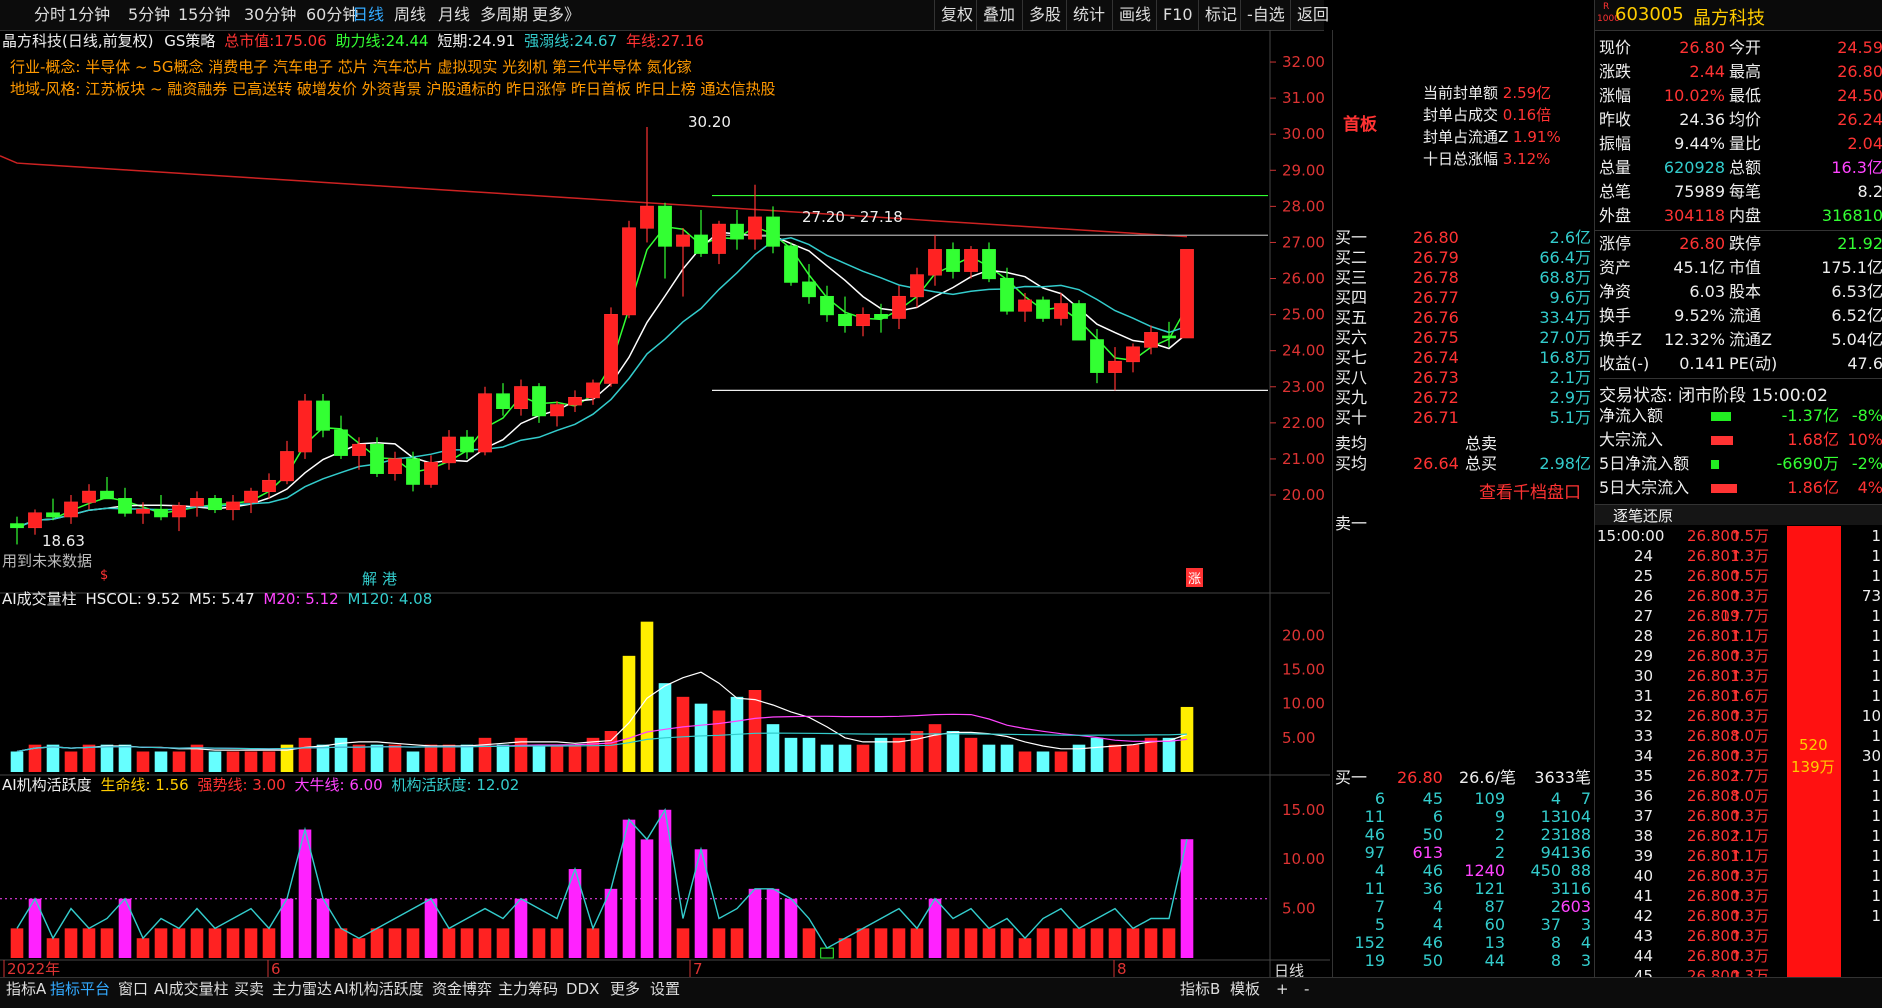 The width and height of the screenshot is (1882, 1008). Describe the element at coordinates (1245, 989) in the screenshot. I see `indicator-right-tab: 模板` at that location.